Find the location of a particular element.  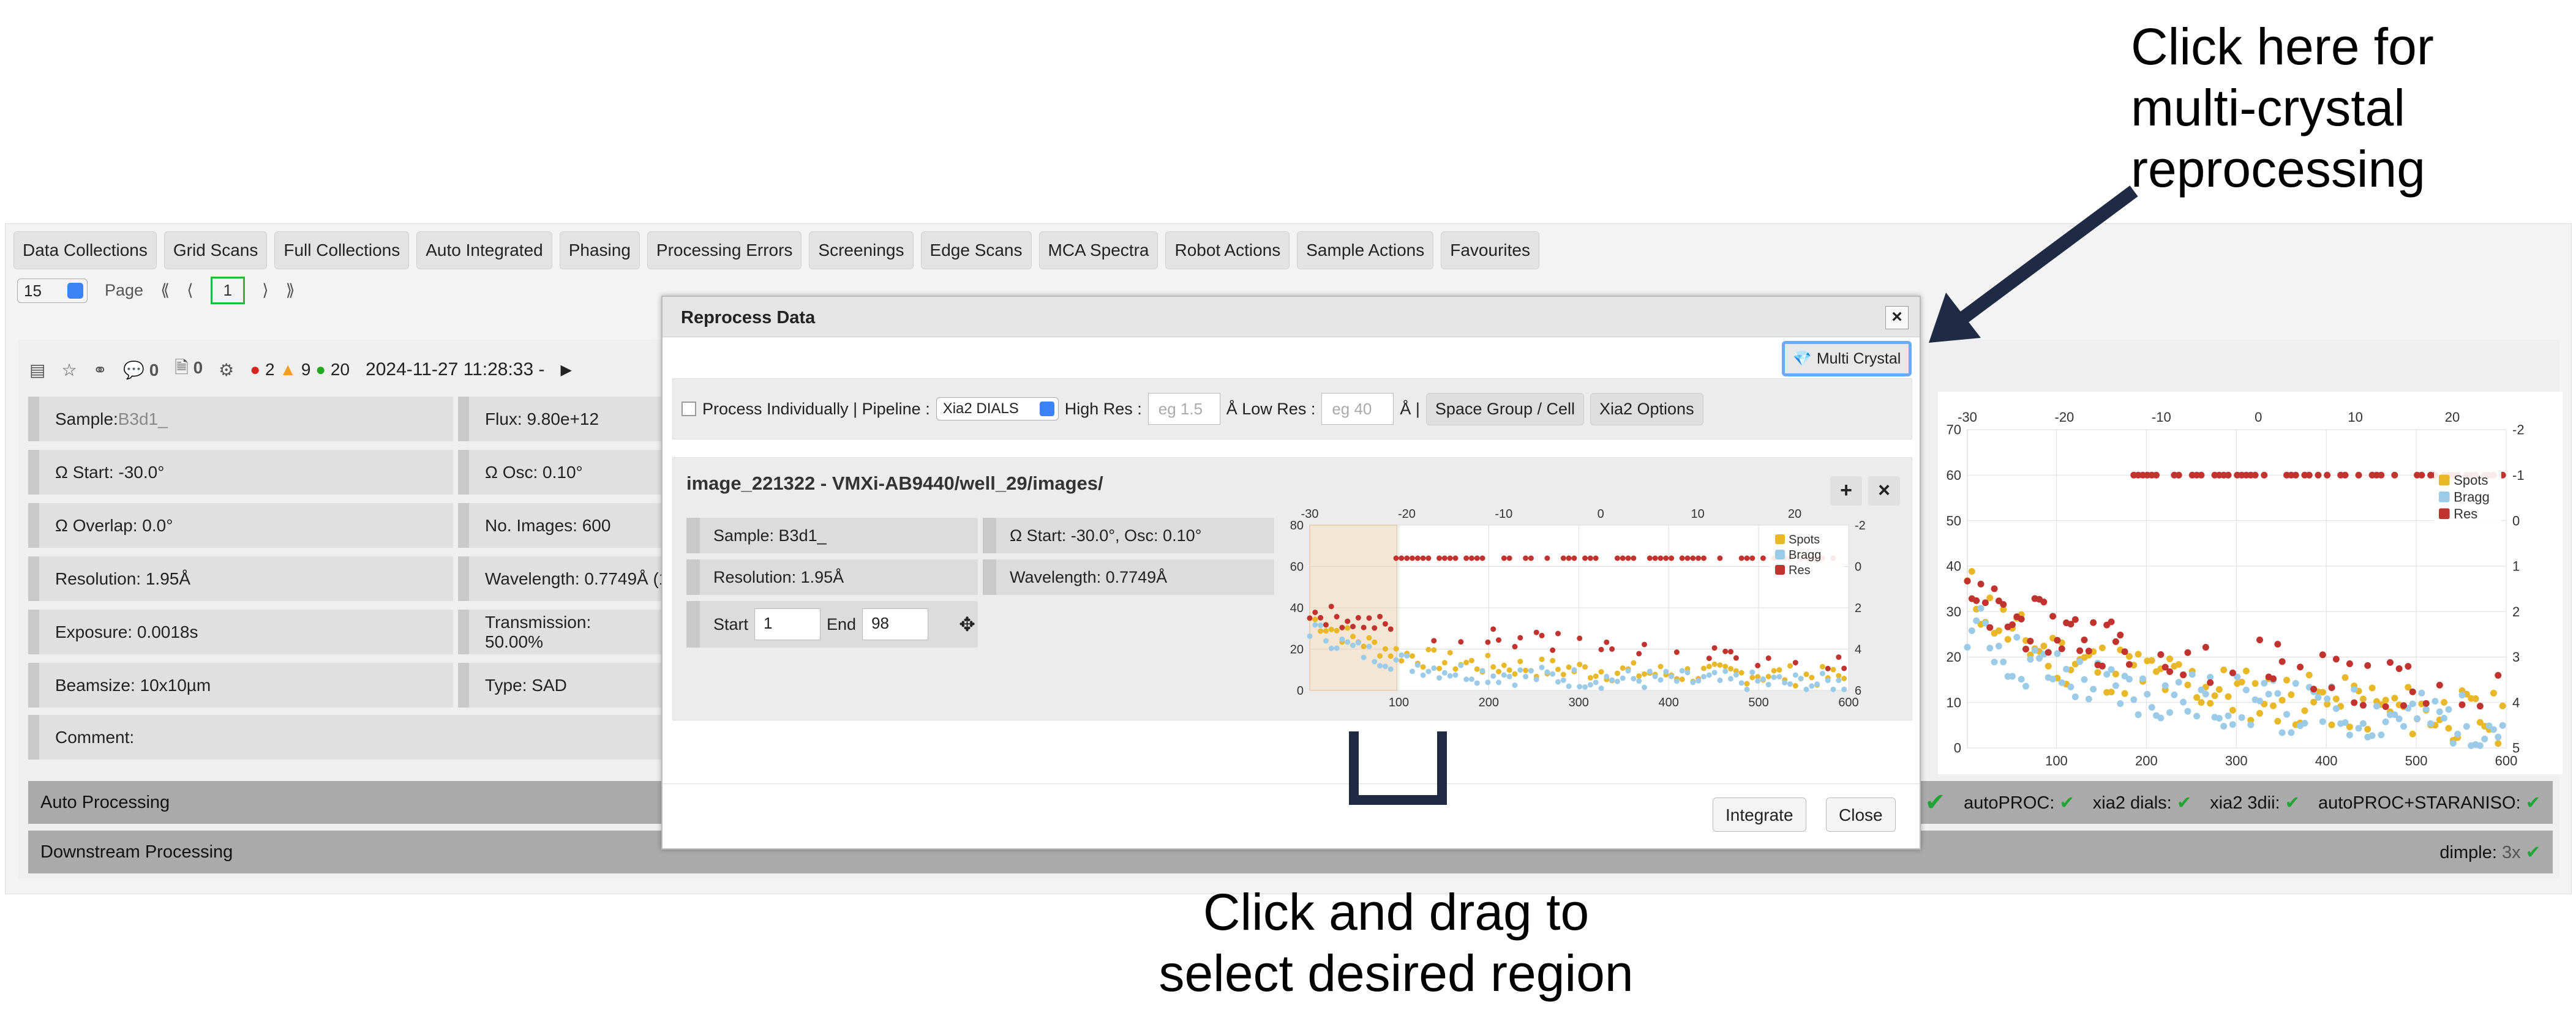

add-icon: + is located at coordinates (1846, 491).